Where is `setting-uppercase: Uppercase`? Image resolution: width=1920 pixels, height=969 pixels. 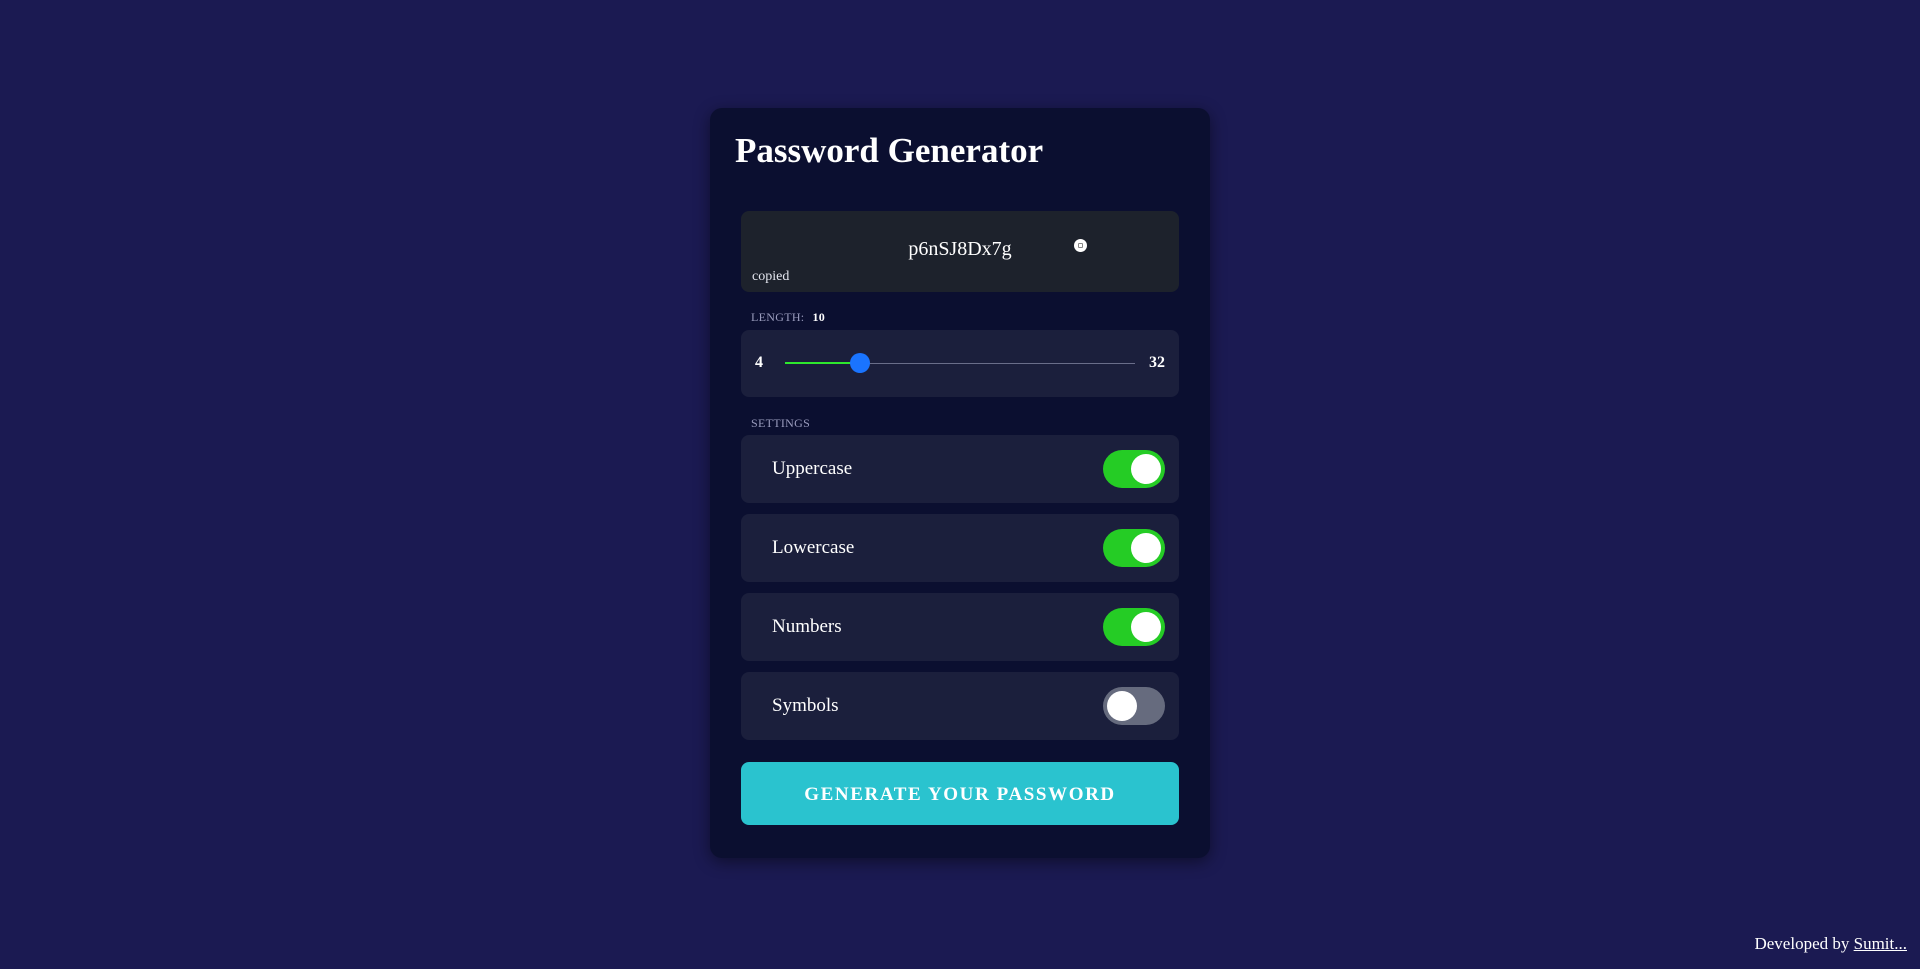 setting-uppercase: Uppercase is located at coordinates (960, 469).